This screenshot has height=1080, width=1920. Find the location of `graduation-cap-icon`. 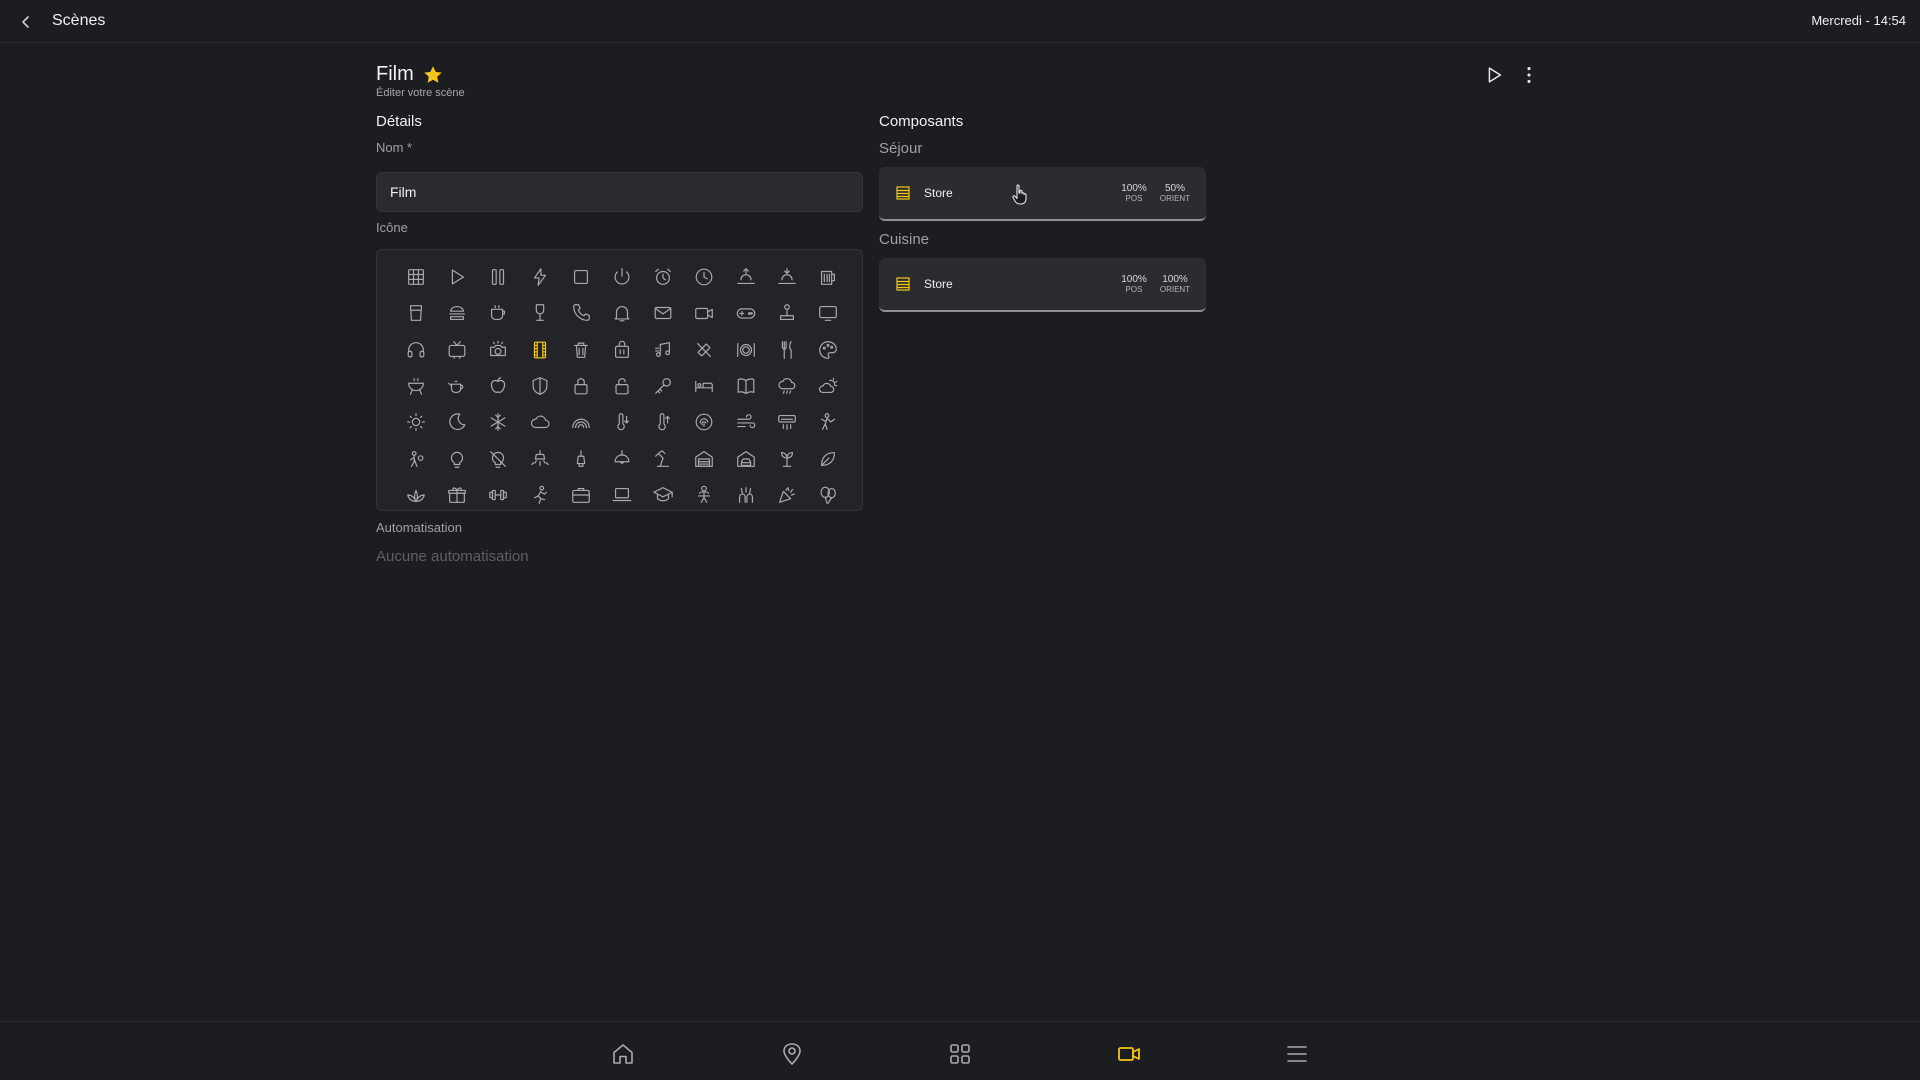

graduation-cap-icon is located at coordinates (663, 495).